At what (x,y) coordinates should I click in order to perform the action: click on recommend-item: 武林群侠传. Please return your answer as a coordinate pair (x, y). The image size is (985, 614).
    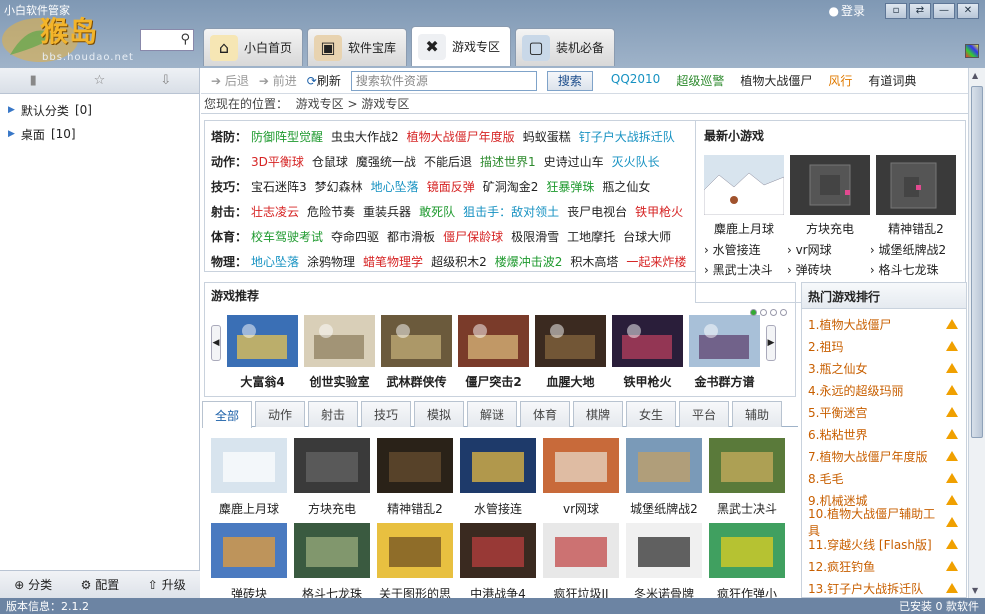
    Looking at the image, I should click on (416, 352).